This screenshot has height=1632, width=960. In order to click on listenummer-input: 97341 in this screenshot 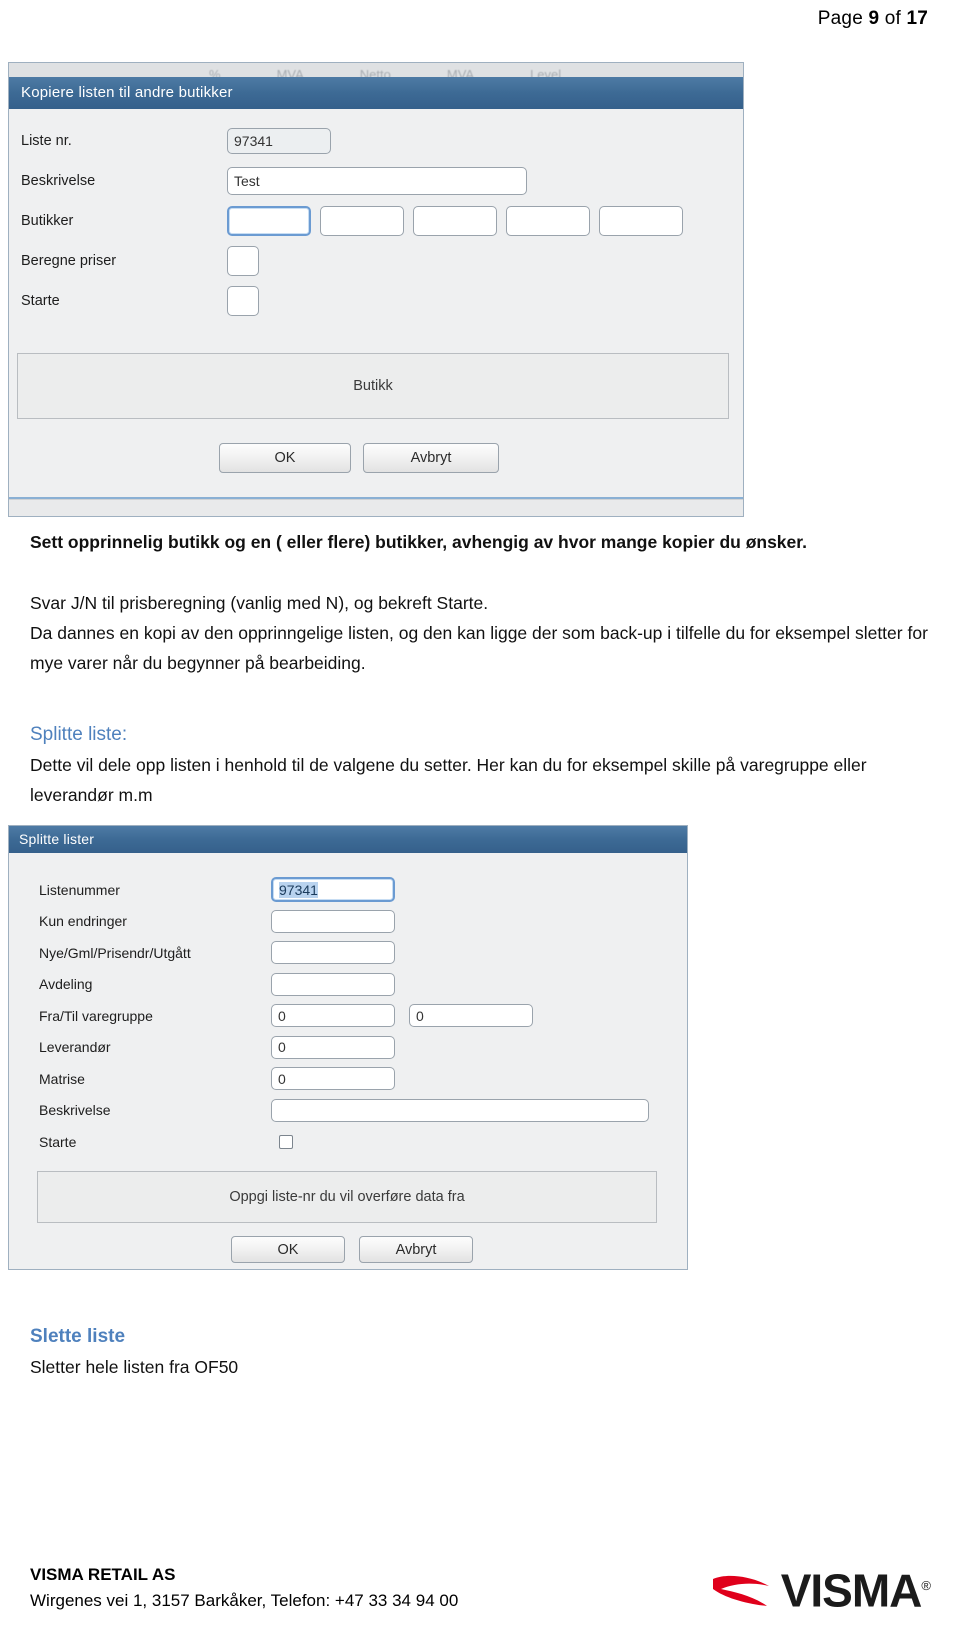, I will do `click(333, 890)`.